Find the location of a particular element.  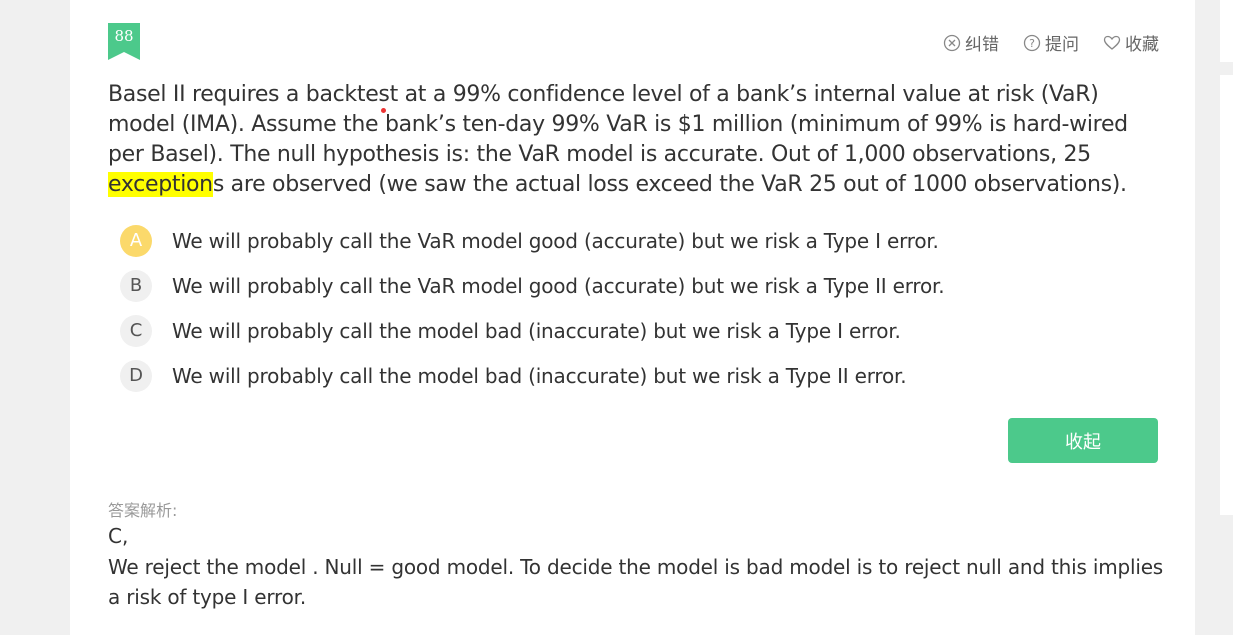

collapse-button: 收起 is located at coordinates (1083, 440).